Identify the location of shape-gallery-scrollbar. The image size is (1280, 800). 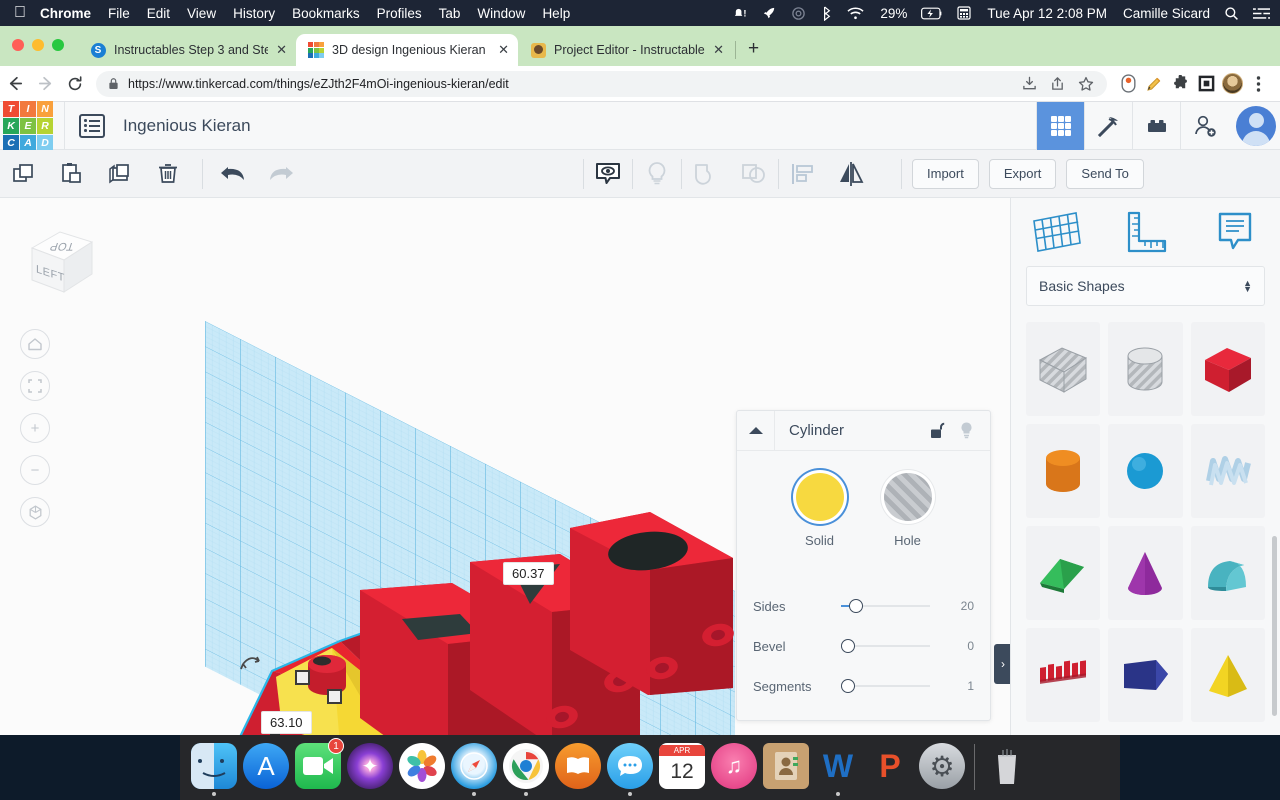
(1274, 626).